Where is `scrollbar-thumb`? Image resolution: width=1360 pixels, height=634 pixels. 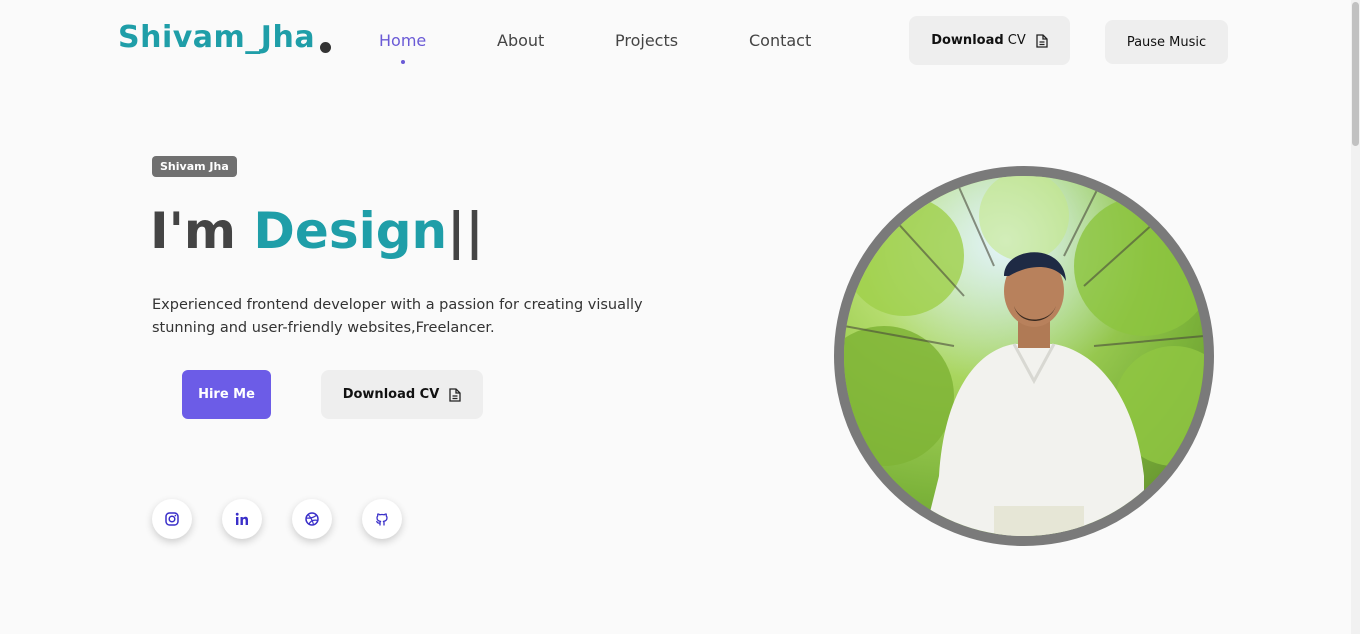
scrollbar-thumb is located at coordinates (1355, 74).